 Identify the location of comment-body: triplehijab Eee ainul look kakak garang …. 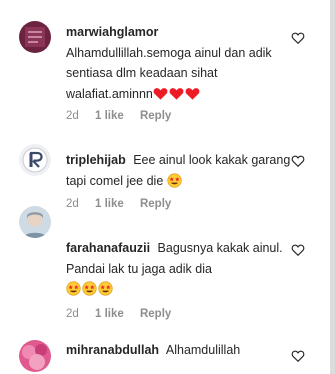
(182, 170).